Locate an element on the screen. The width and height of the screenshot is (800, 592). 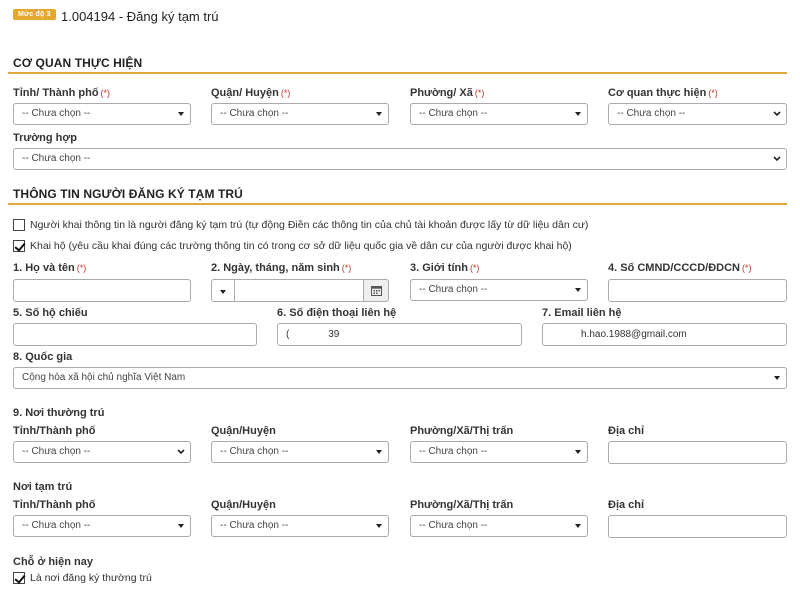
name-label: 1. Họ và tên (*) is located at coordinates (50, 268).